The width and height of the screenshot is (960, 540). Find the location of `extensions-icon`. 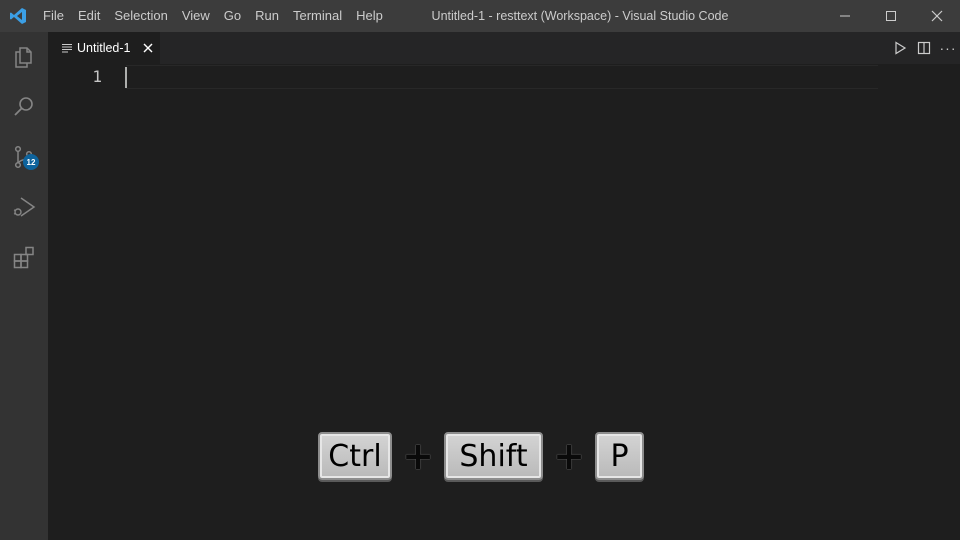

extensions-icon is located at coordinates (23, 257).